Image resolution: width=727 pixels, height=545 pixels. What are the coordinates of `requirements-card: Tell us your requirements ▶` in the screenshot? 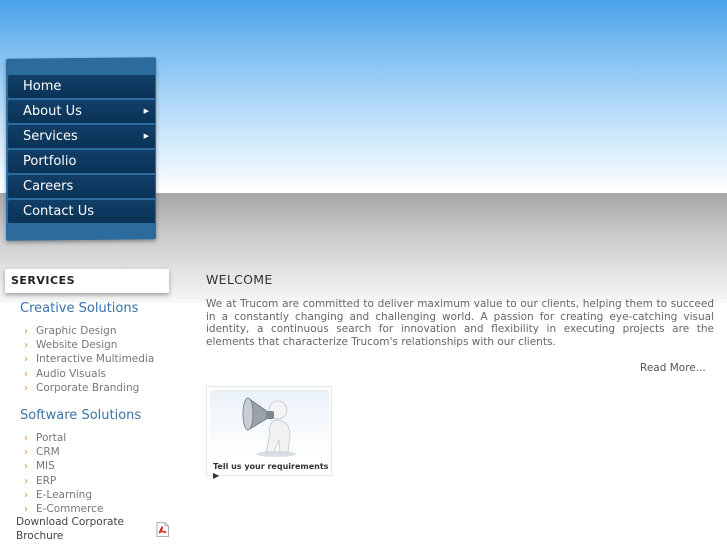 It's located at (269, 433).